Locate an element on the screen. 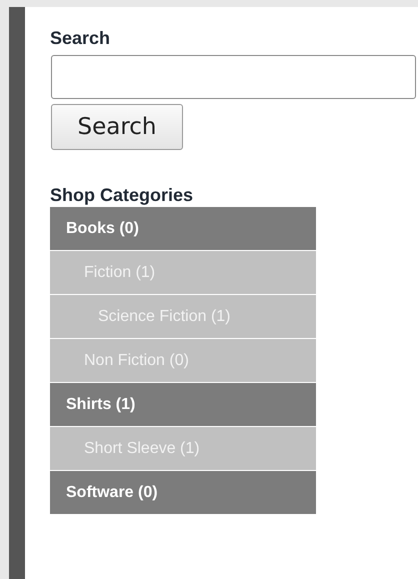 The width and height of the screenshot is (418, 579). search-button: Search is located at coordinates (117, 127).